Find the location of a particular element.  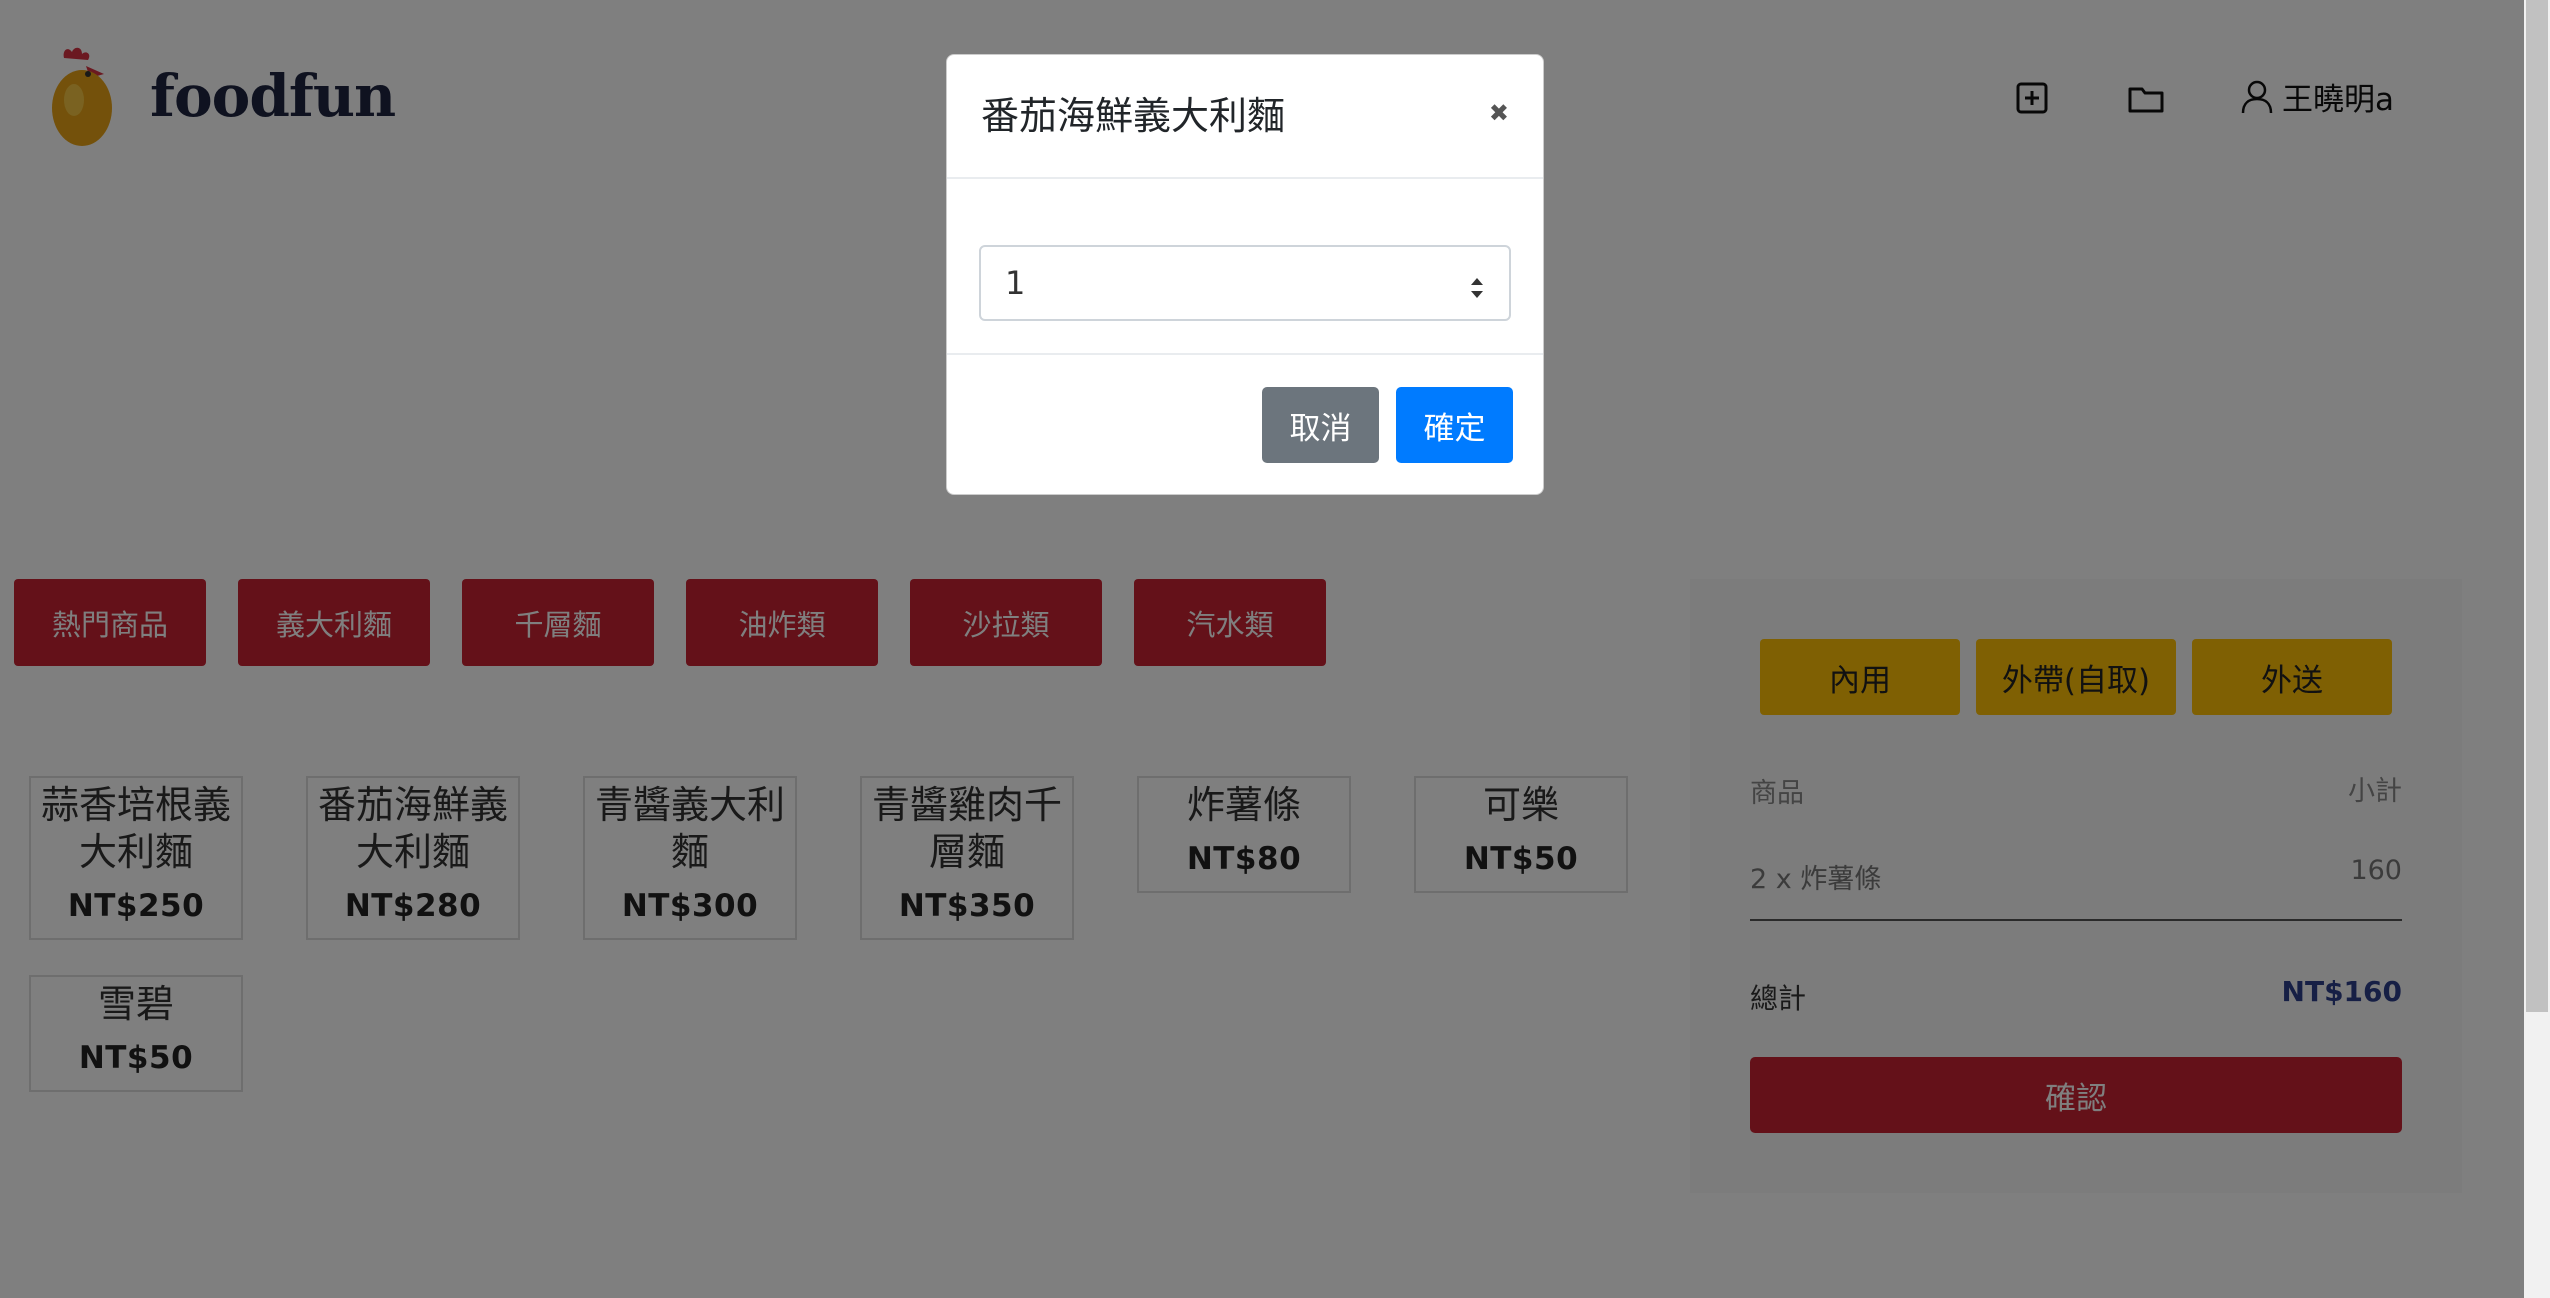

close-icon: ✖ is located at coordinates (1499, 113).